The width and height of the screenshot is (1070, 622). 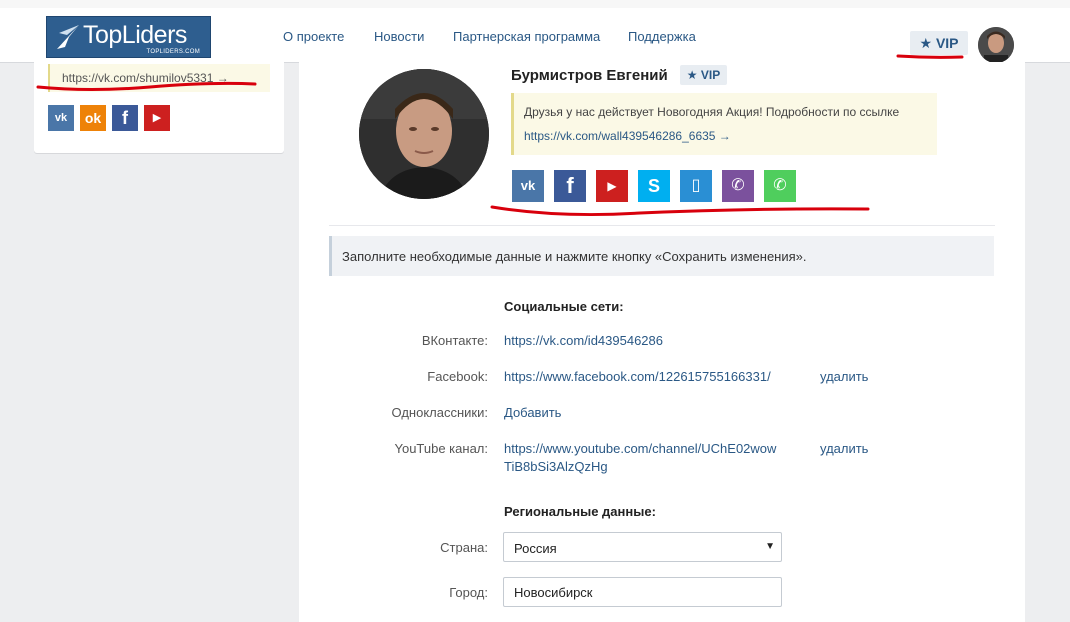 What do you see at coordinates (696, 186) in the screenshot?
I see `phone-icon: ▯` at bounding box center [696, 186].